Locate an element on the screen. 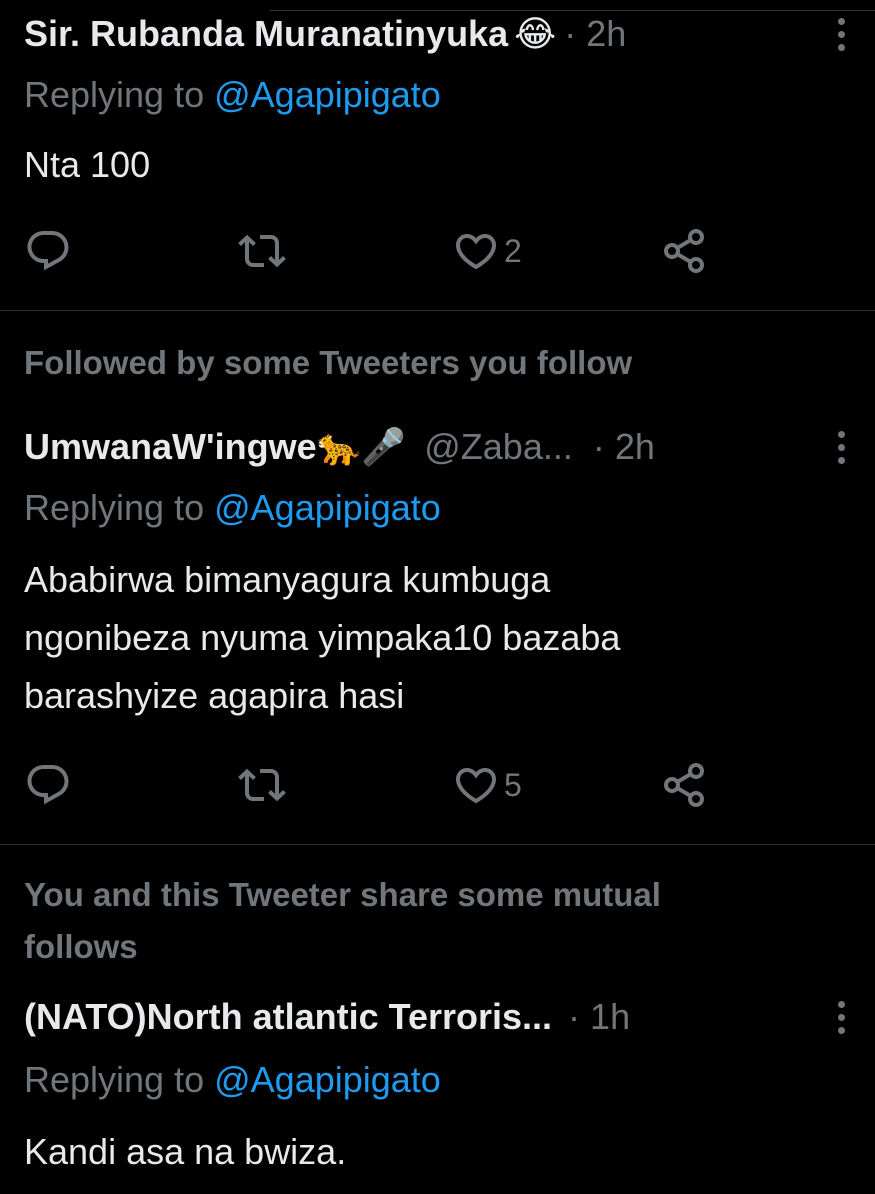 The width and height of the screenshot is (875, 1194). tweet-header: (NATO)North atlantic Terroris... · 1h is located at coordinates (437, 1017).